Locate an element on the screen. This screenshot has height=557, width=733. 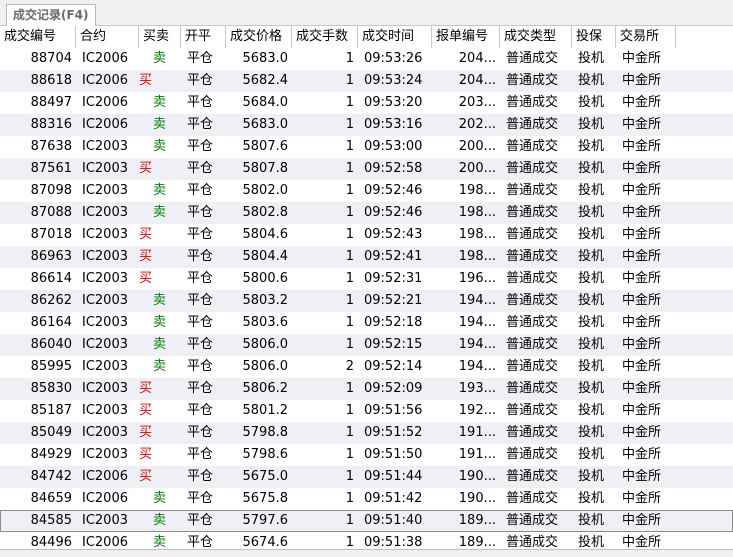
header-hedge: 投保 is located at coordinates (594, 37).